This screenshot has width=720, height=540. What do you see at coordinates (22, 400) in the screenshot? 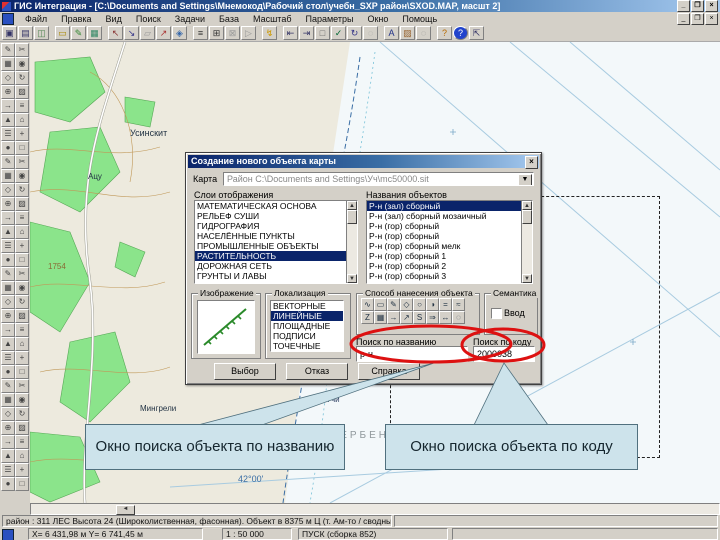
I see `edit-tool-button-51: ◉` at bounding box center [22, 400].